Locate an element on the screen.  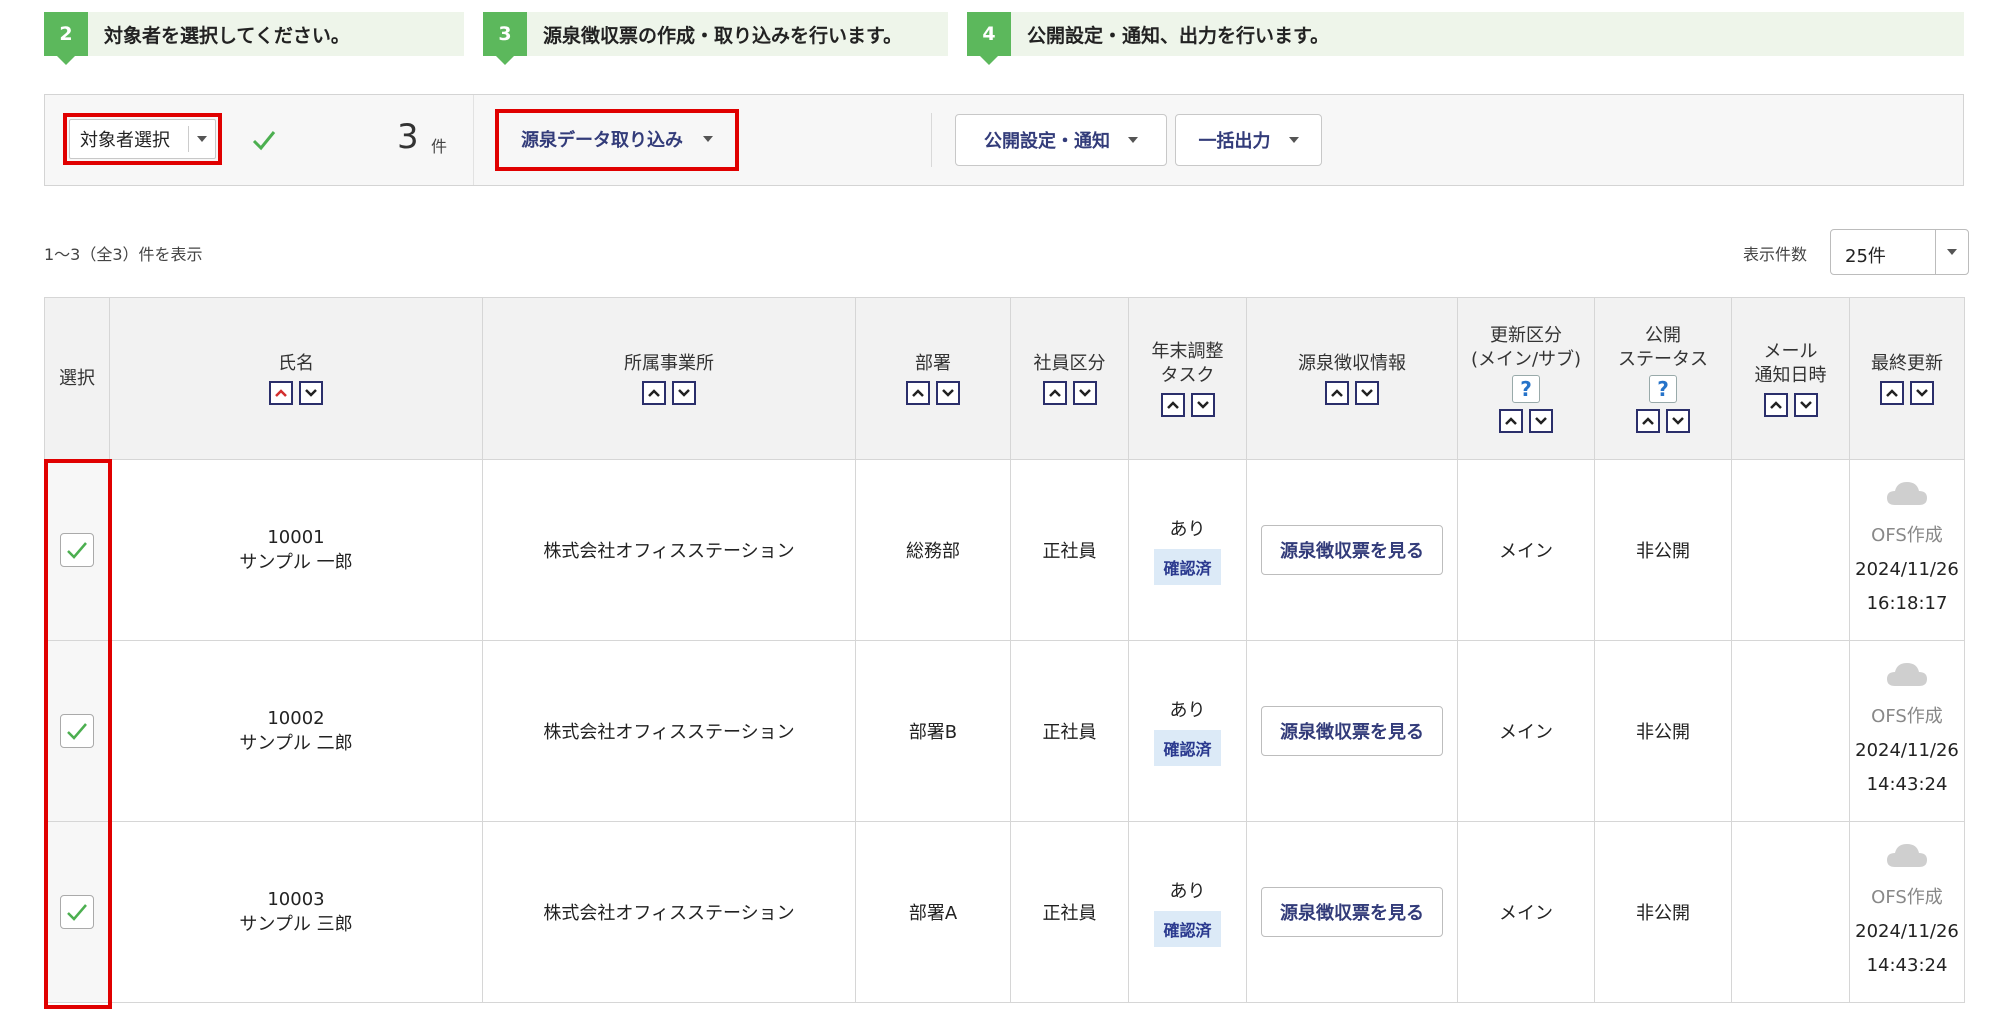
update-type-cell: メイン is located at coordinates (1526, 550).